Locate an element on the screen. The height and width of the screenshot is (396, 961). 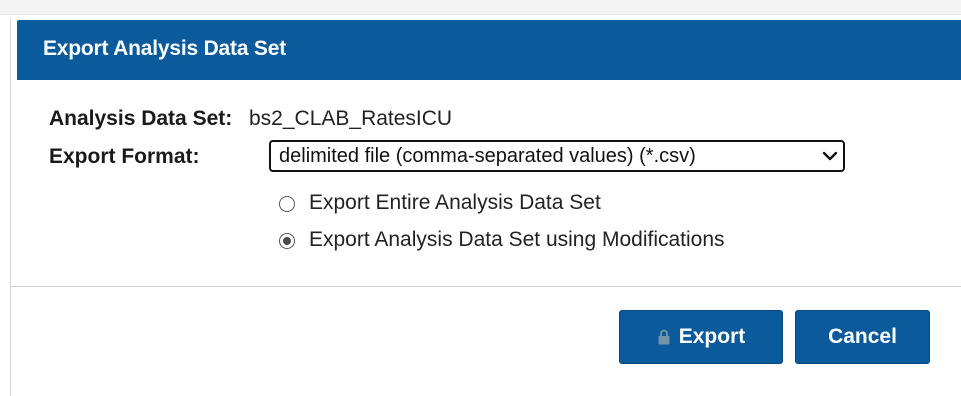
format-label: Export Format: is located at coordinates (124, 156).